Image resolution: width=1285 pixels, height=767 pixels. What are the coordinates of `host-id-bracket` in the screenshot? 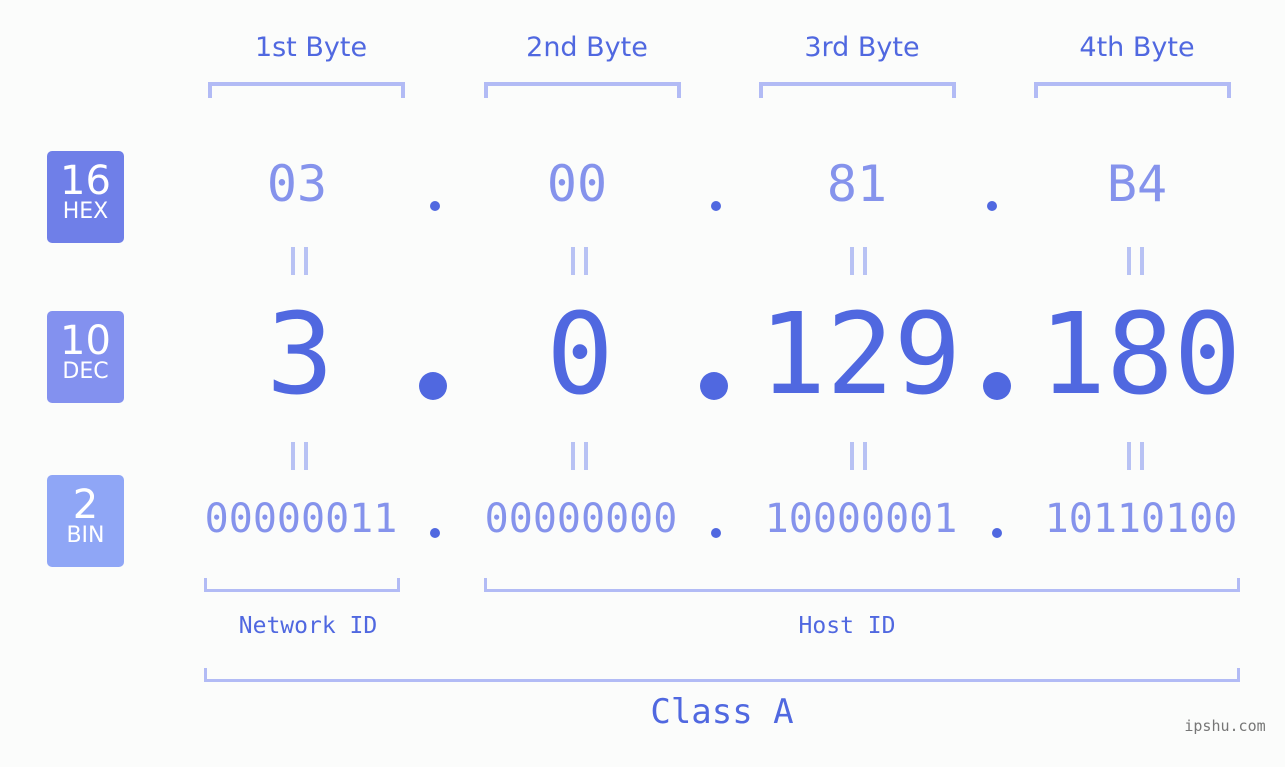 It's located at (862, 585).